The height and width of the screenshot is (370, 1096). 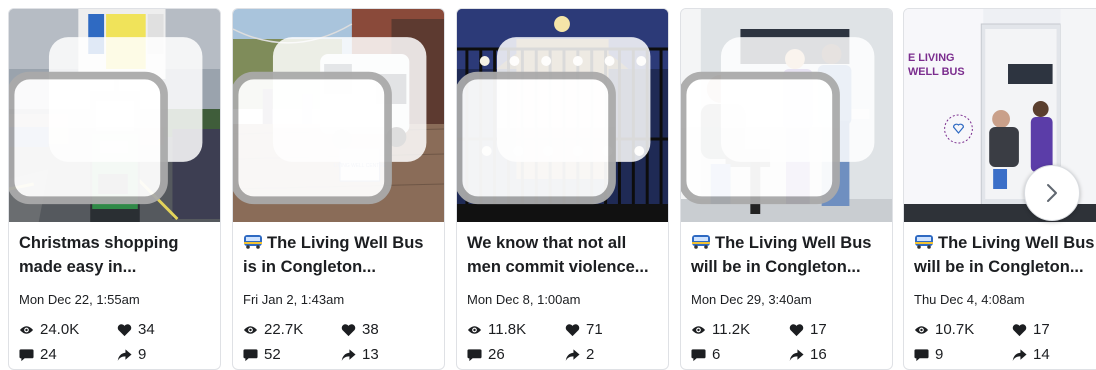 What do you see at coordinates (284, 329) in the screenshot?
I see `views-count: 22.7K` at bounding box center [284, 329].